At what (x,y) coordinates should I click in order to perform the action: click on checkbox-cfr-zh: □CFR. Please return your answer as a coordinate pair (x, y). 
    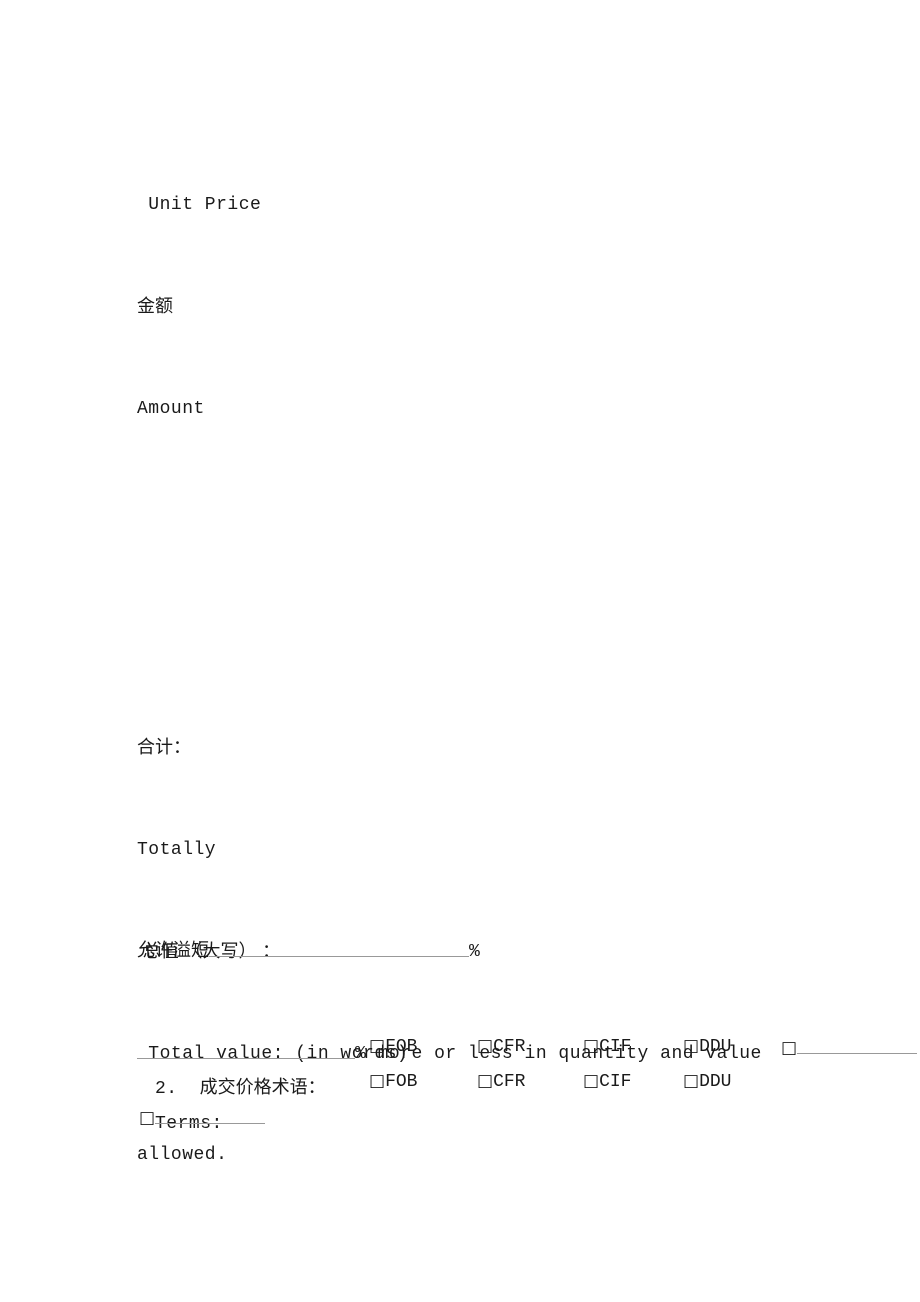
    Looking at the image, I should click on (501, 1046).